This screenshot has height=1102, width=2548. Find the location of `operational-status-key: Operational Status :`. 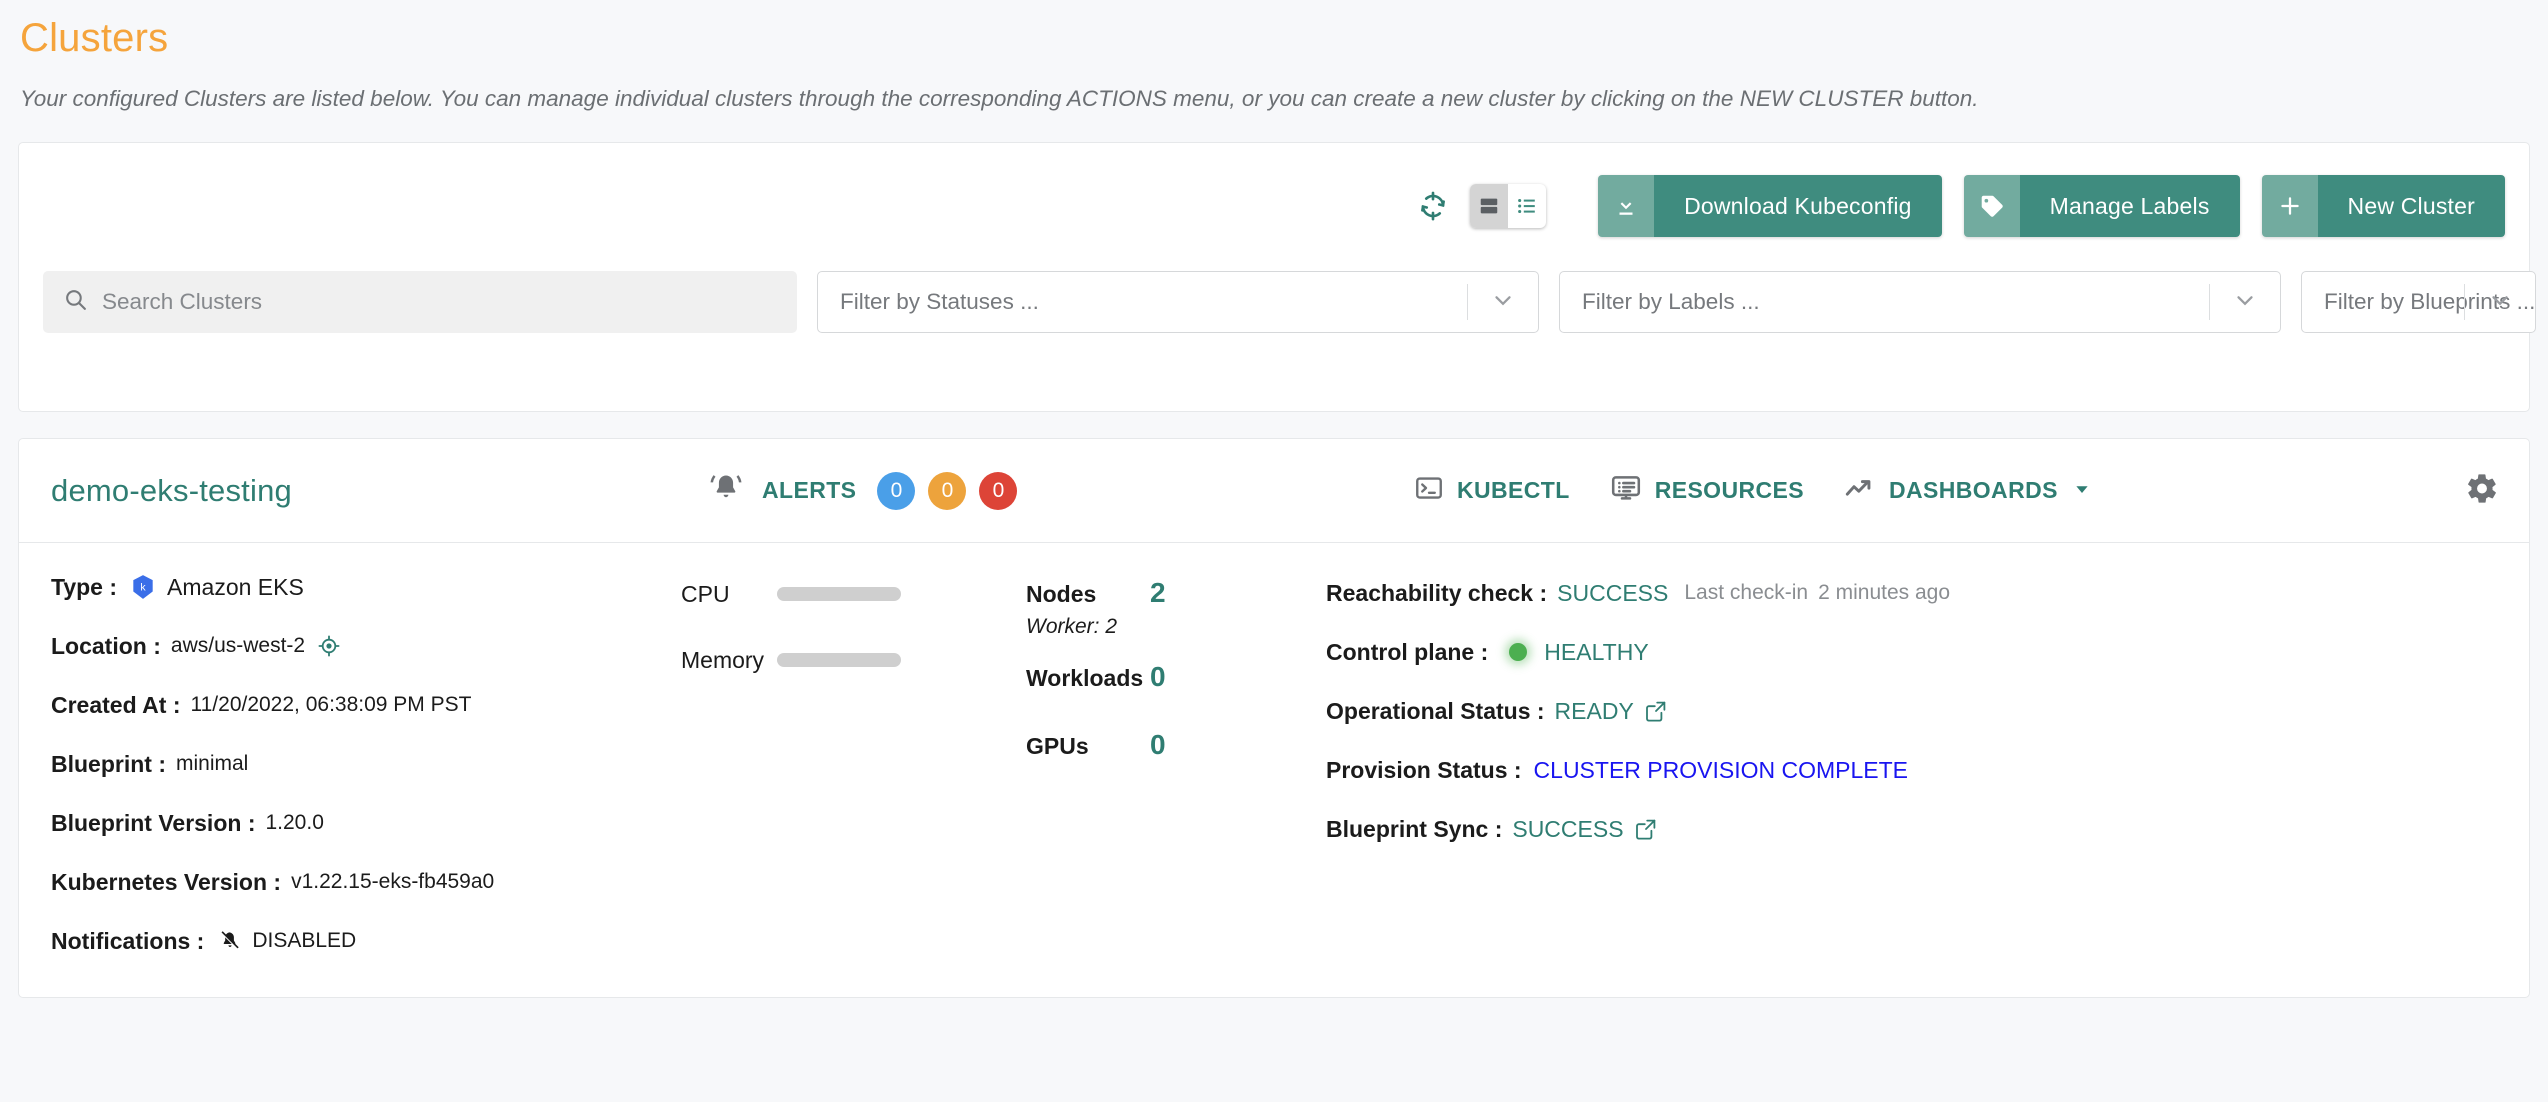

operational-status-key: Operational Status : is located at coordinates (1435, 710).